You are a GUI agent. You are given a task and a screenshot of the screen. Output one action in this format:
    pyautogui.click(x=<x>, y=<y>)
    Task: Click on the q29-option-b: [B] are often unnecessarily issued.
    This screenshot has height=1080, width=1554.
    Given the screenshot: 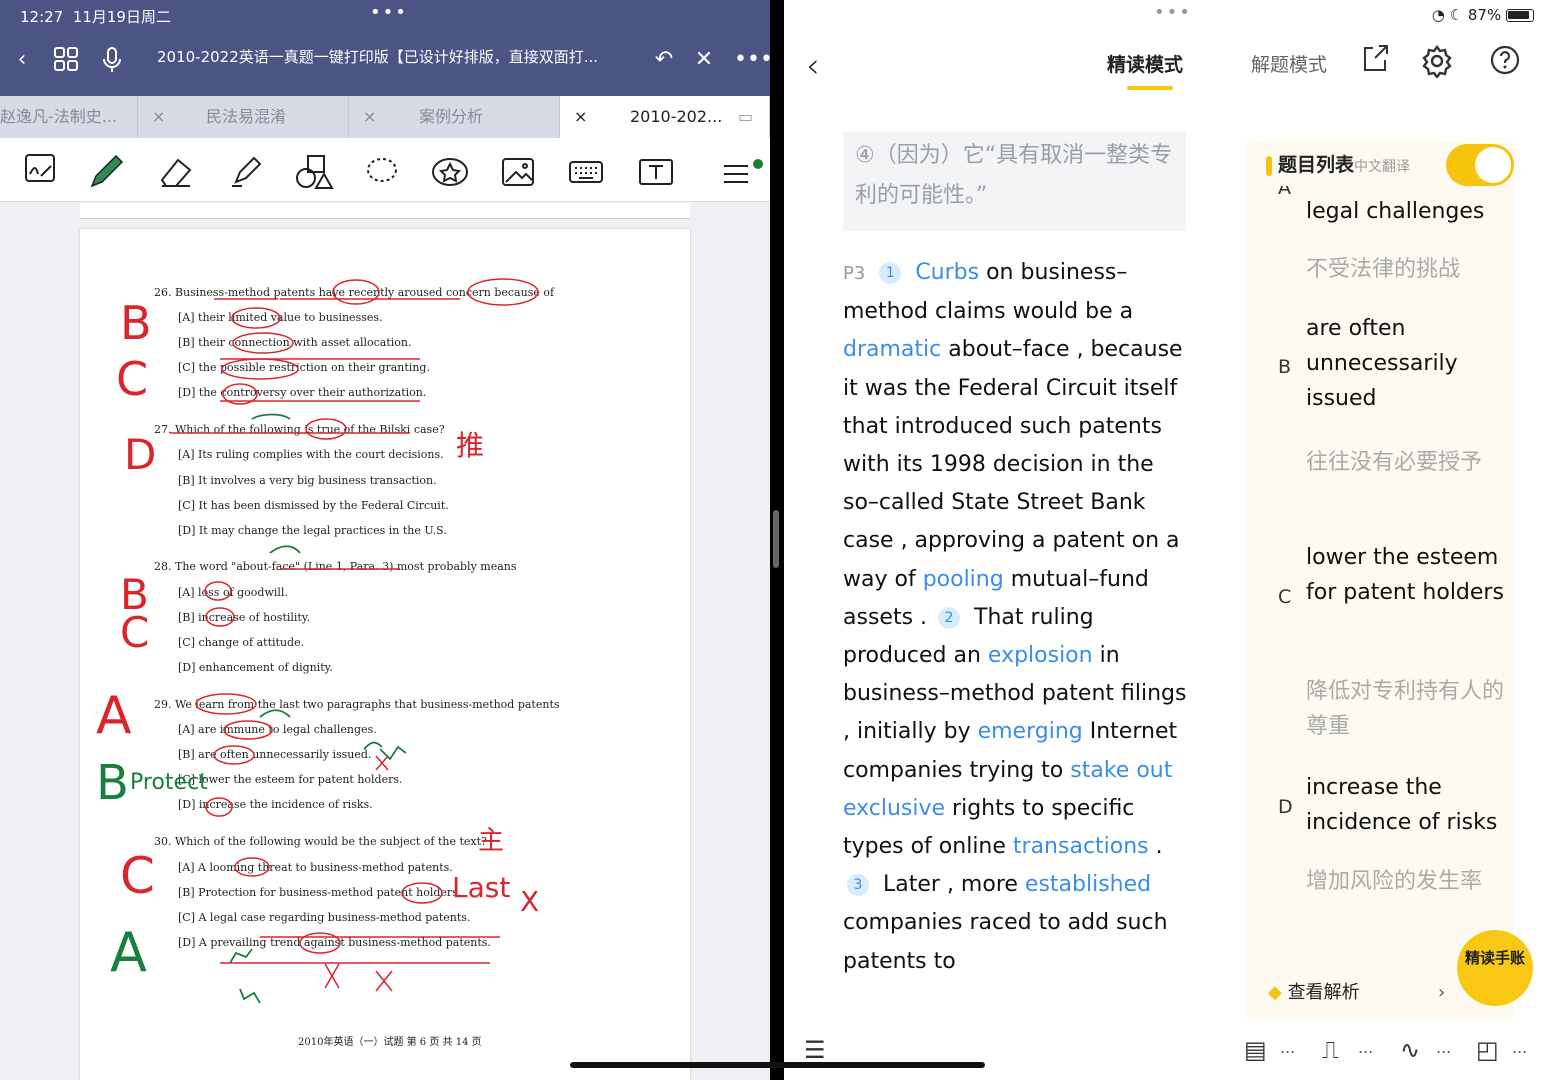 What is the action you would take?
    pyautogui.click(x=275, y=754)
    